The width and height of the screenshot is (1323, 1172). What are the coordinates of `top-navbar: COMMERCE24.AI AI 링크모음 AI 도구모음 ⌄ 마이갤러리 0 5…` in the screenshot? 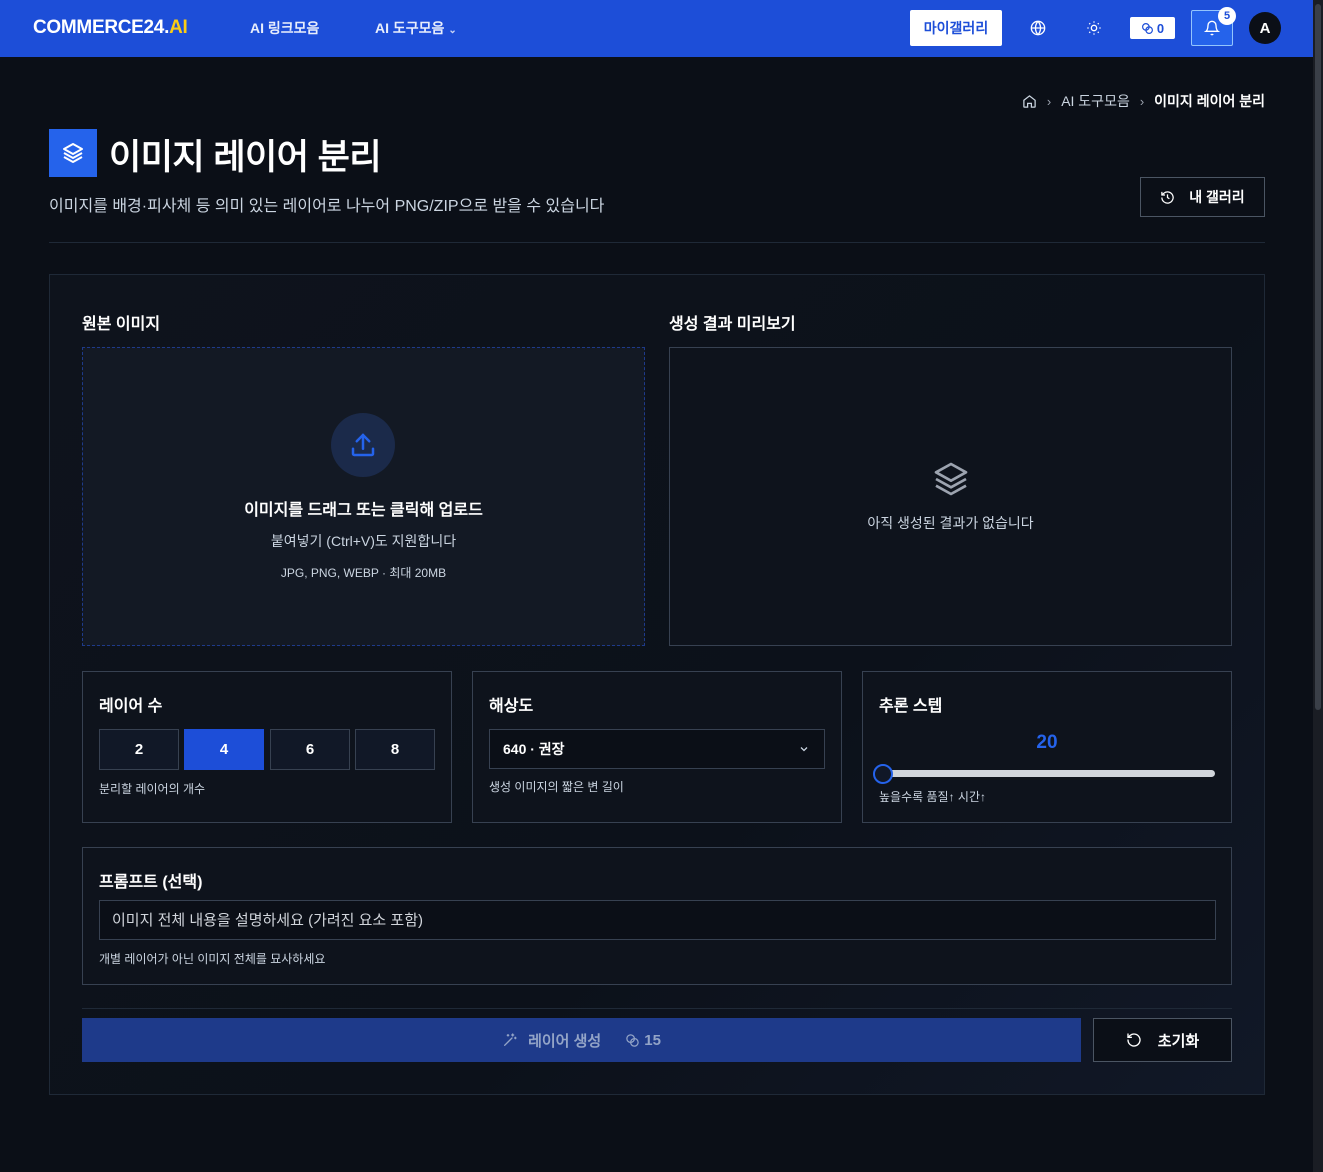 It's located at (656, 28).